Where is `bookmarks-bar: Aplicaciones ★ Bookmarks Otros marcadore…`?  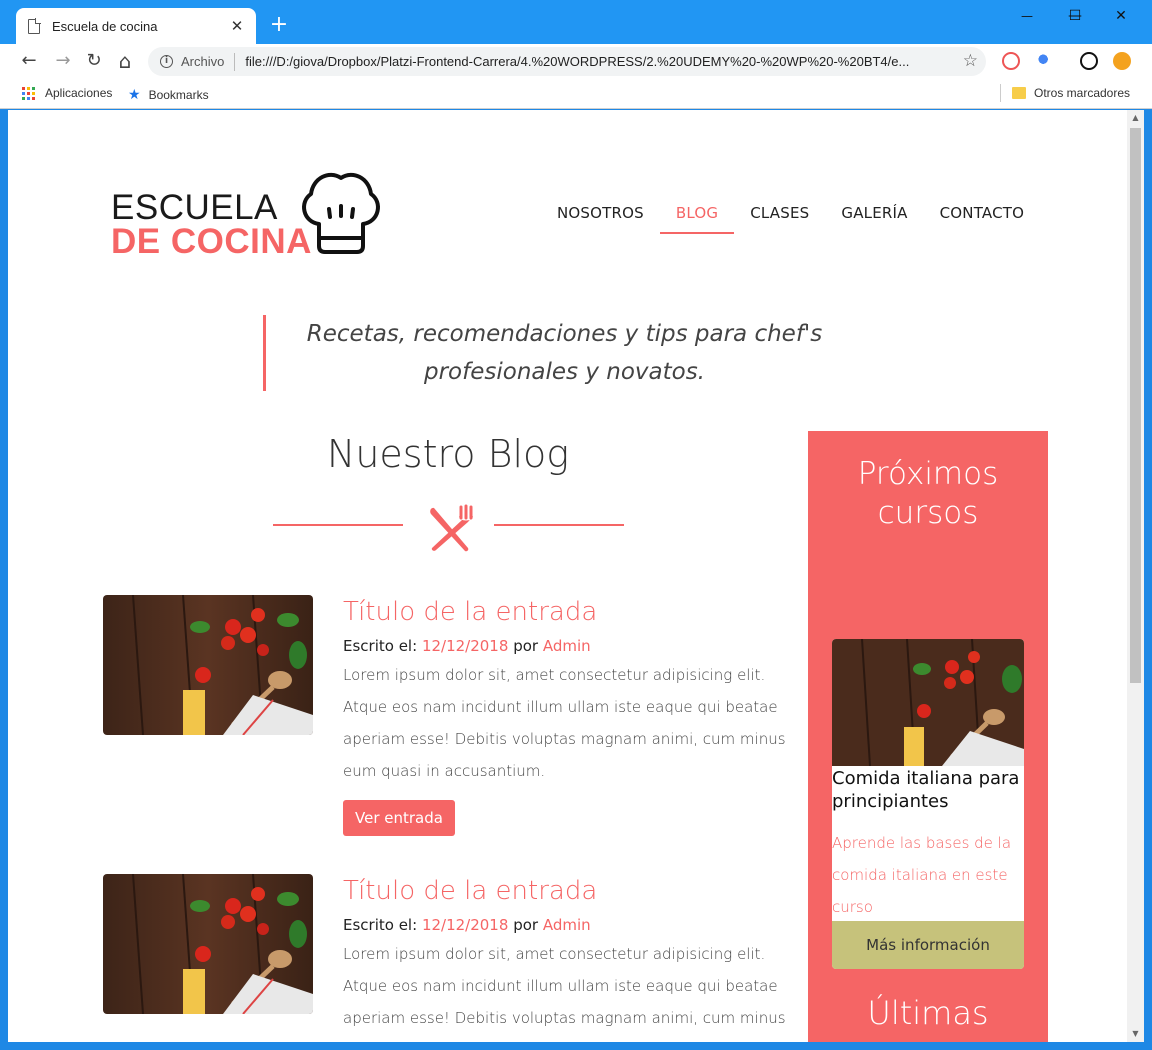 bookmarks-bar: Aplicaciones ★ Bookmarks Otros marcadore… is located at coordinates (576, 93).